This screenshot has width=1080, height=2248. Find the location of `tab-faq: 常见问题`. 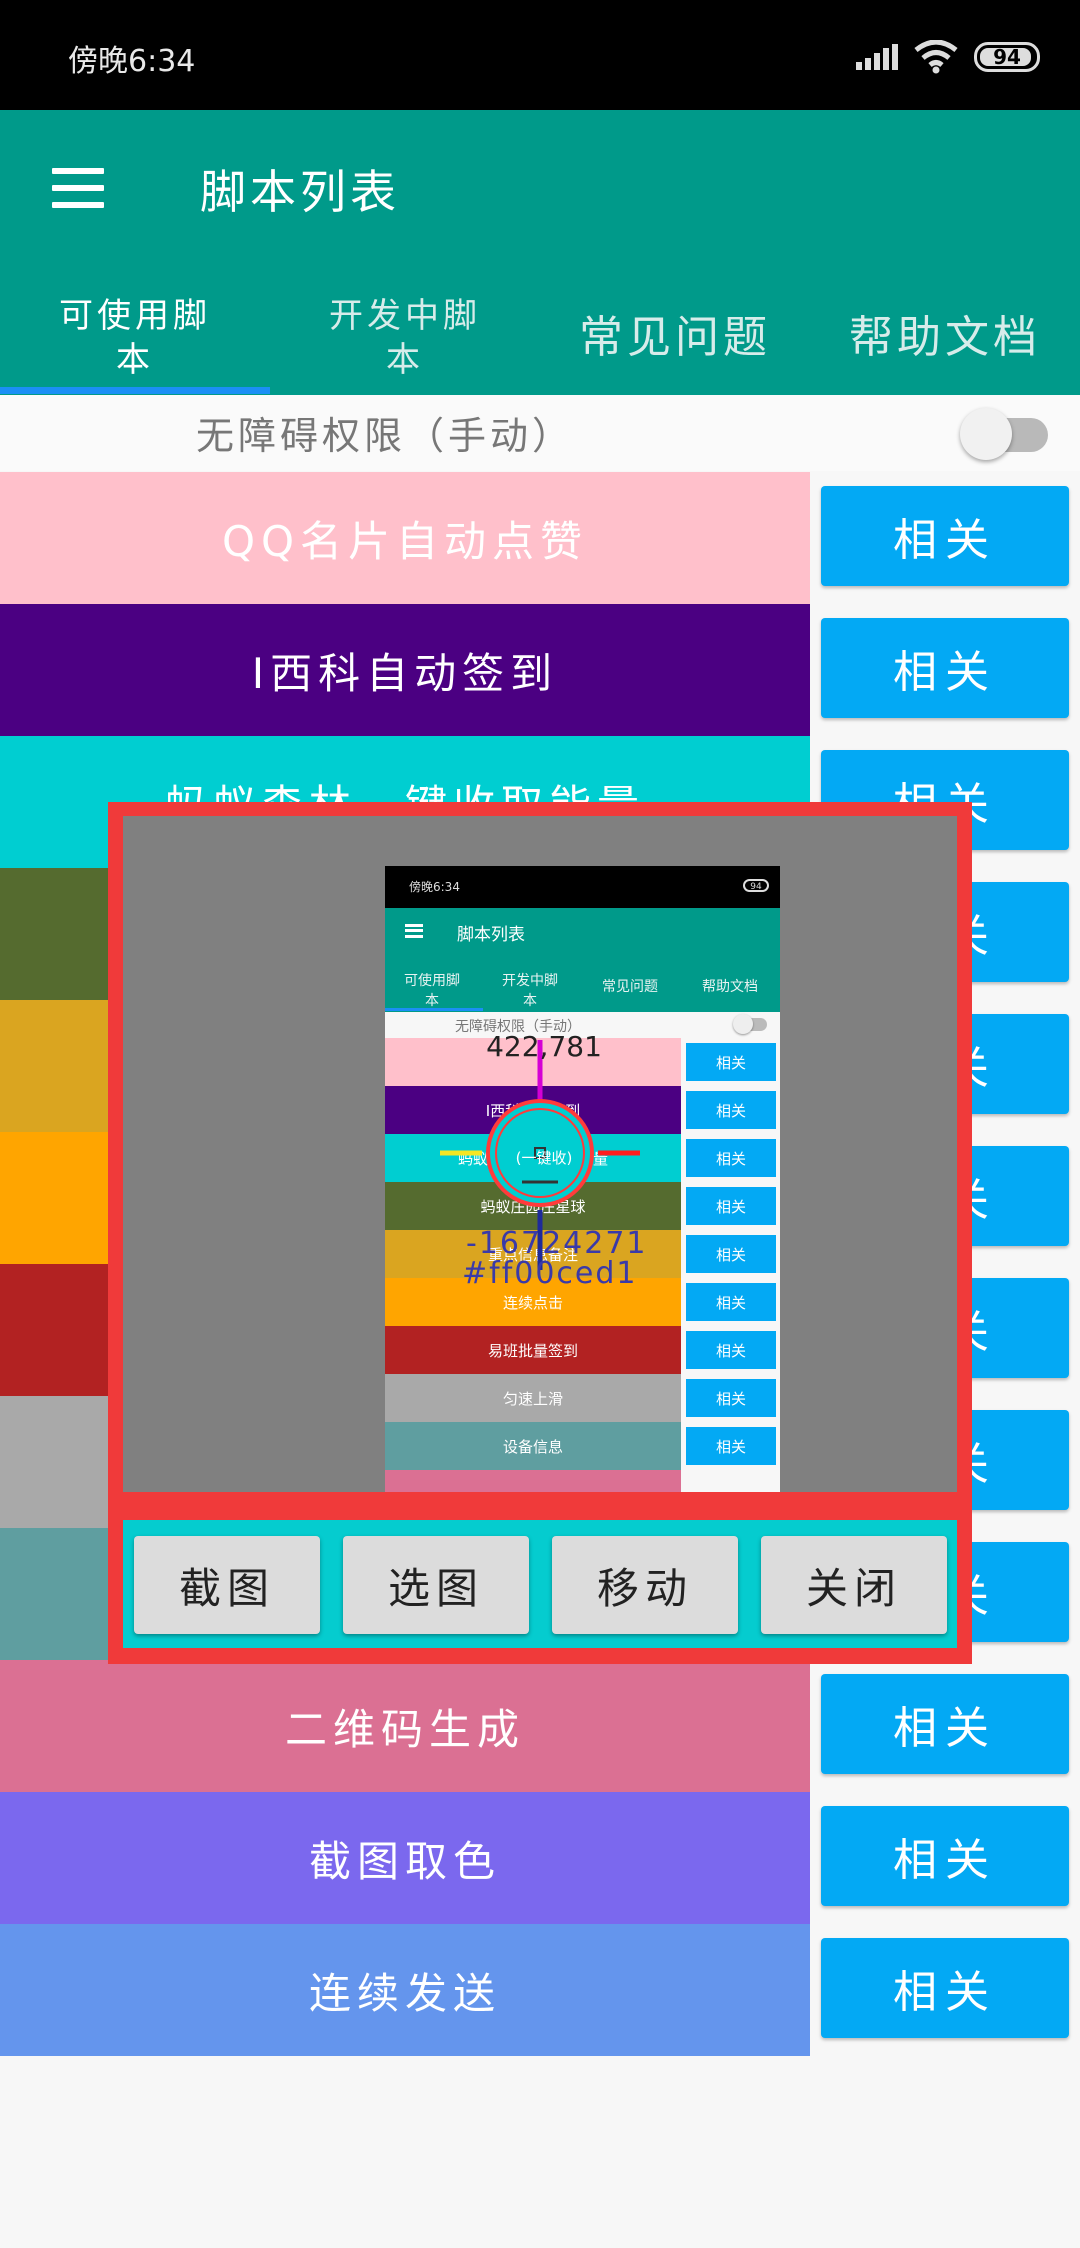

tab-faq: 常见问题 is located at coordinates (675, 338).